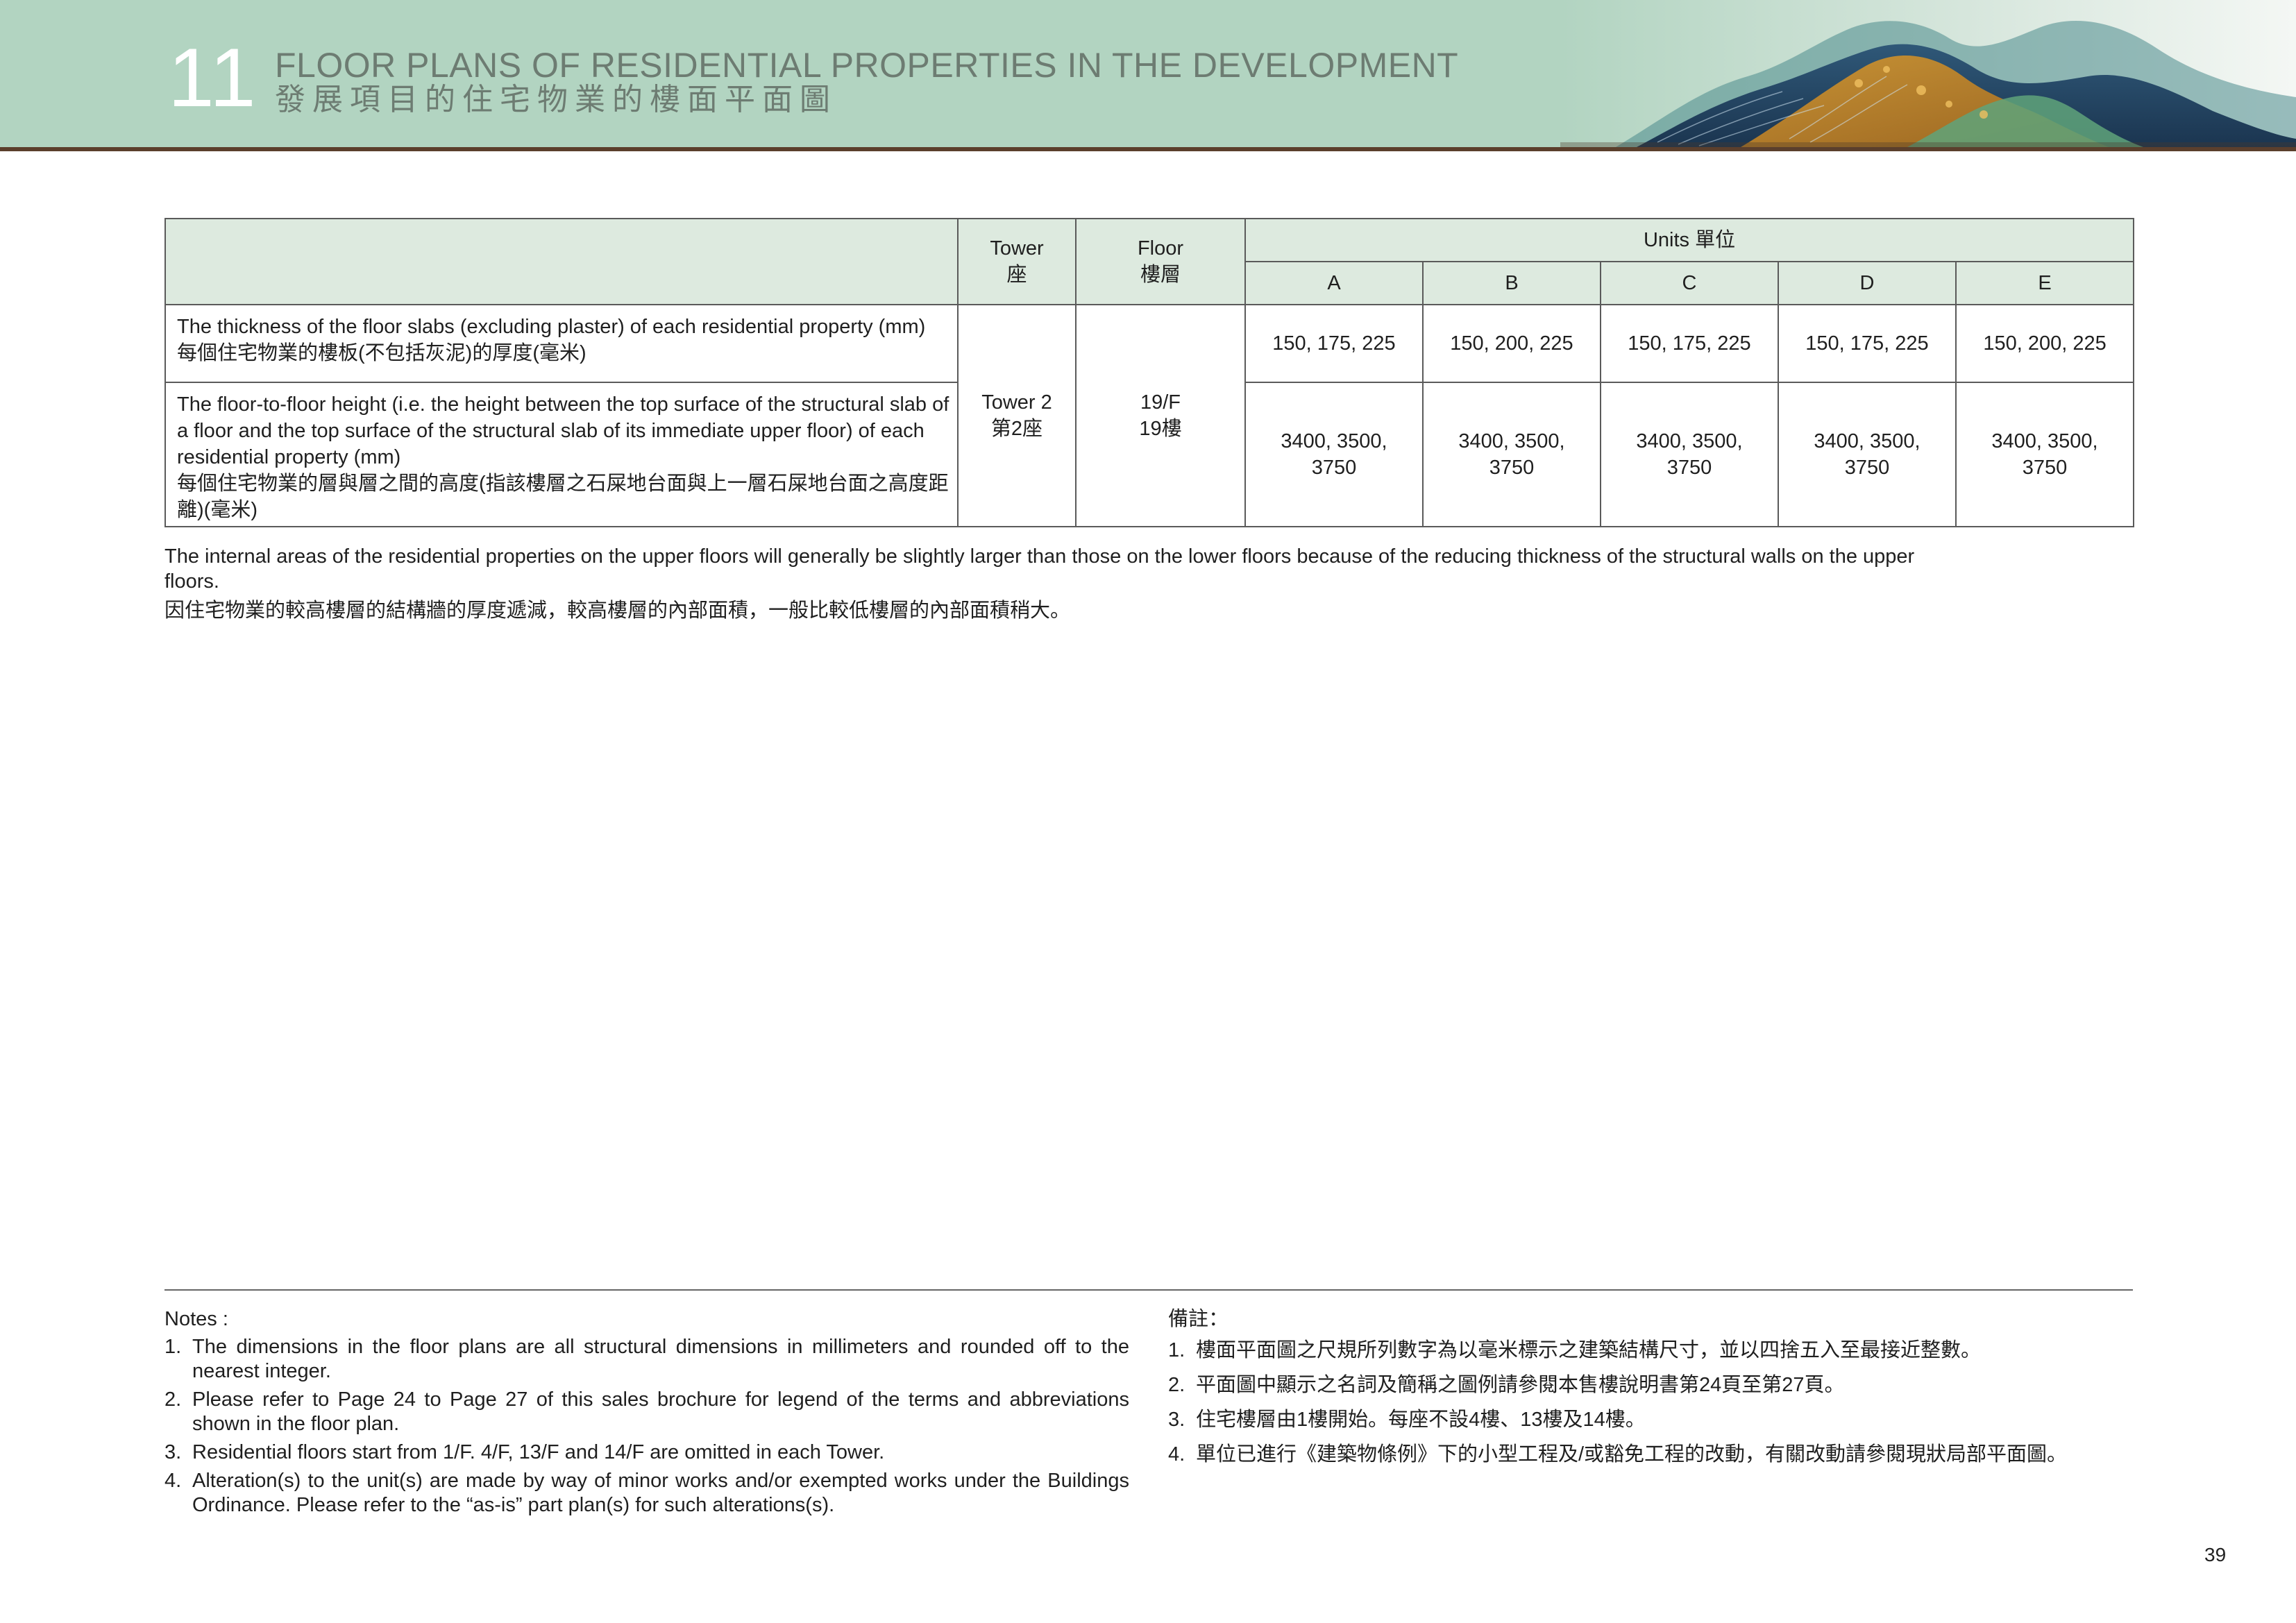  I want to click on slab-value-b: 150, 200, 225, so click(1512, 343).